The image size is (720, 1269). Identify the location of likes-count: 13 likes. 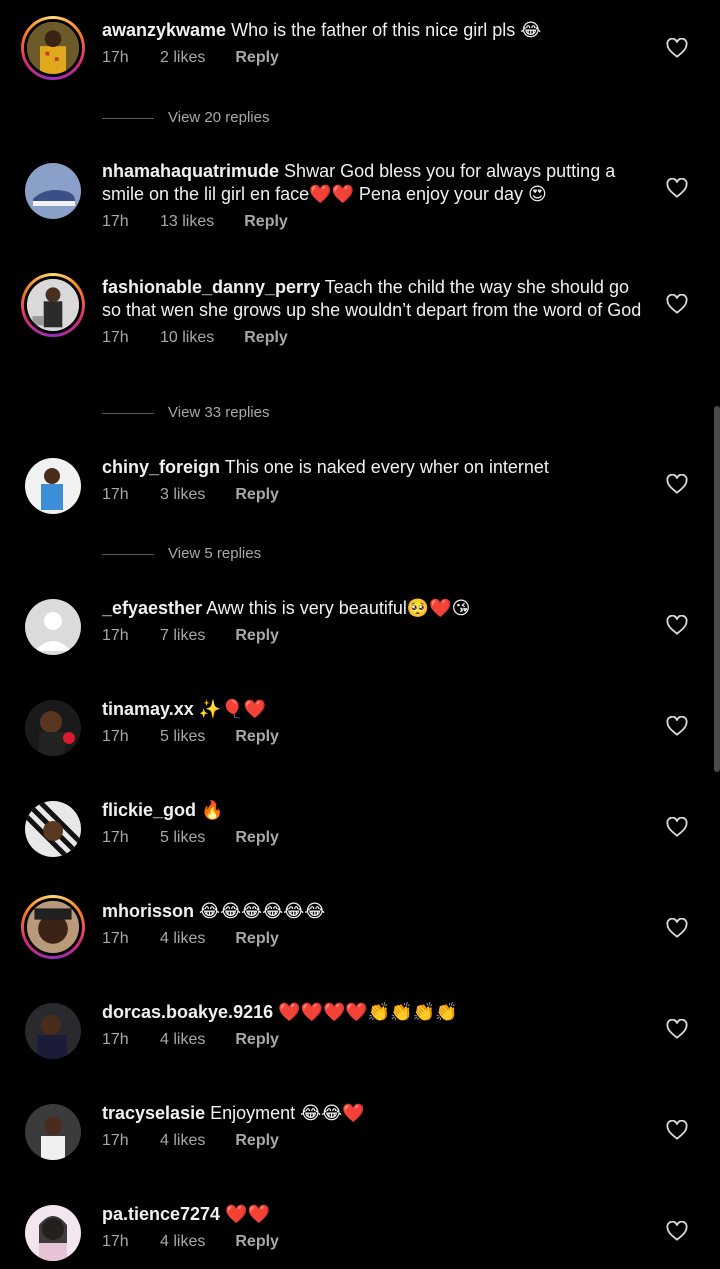
(187, 222).